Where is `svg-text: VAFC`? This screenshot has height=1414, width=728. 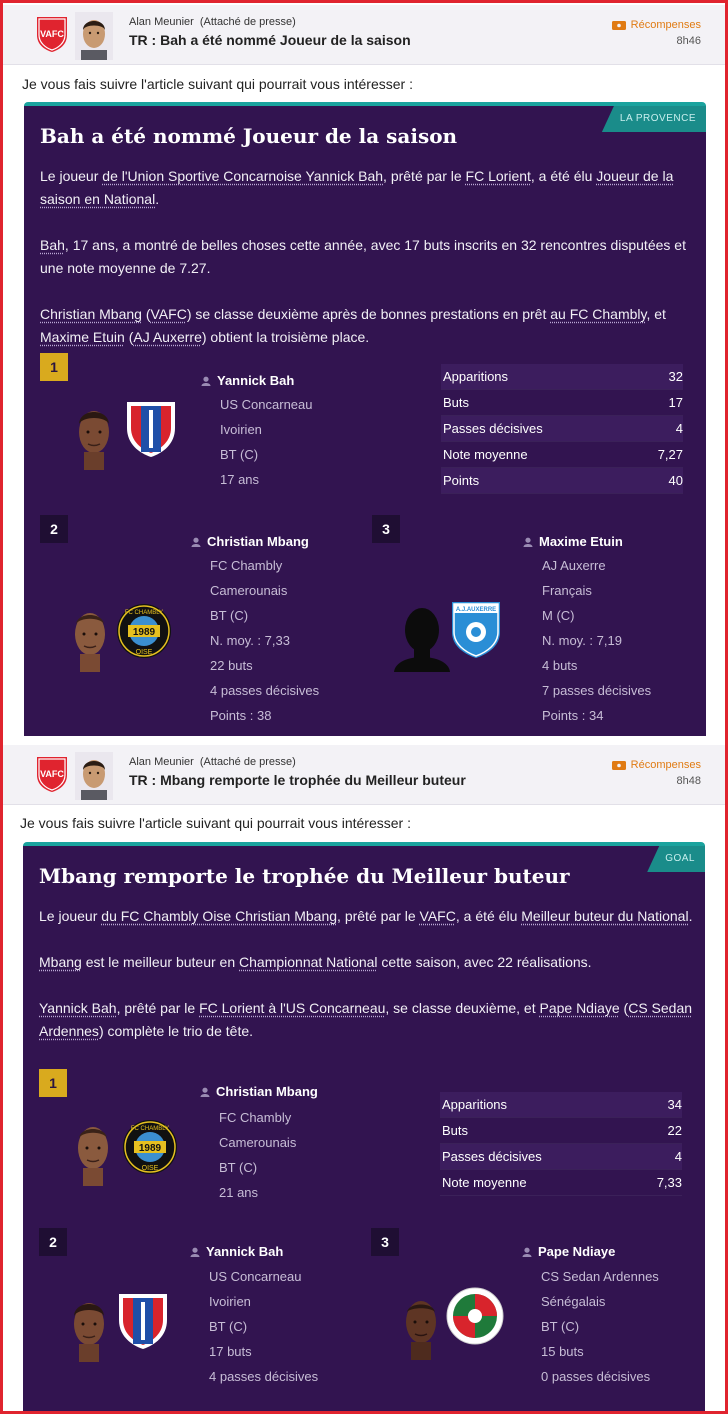 svg-text: VAFC is located at coordinates (52, 34).